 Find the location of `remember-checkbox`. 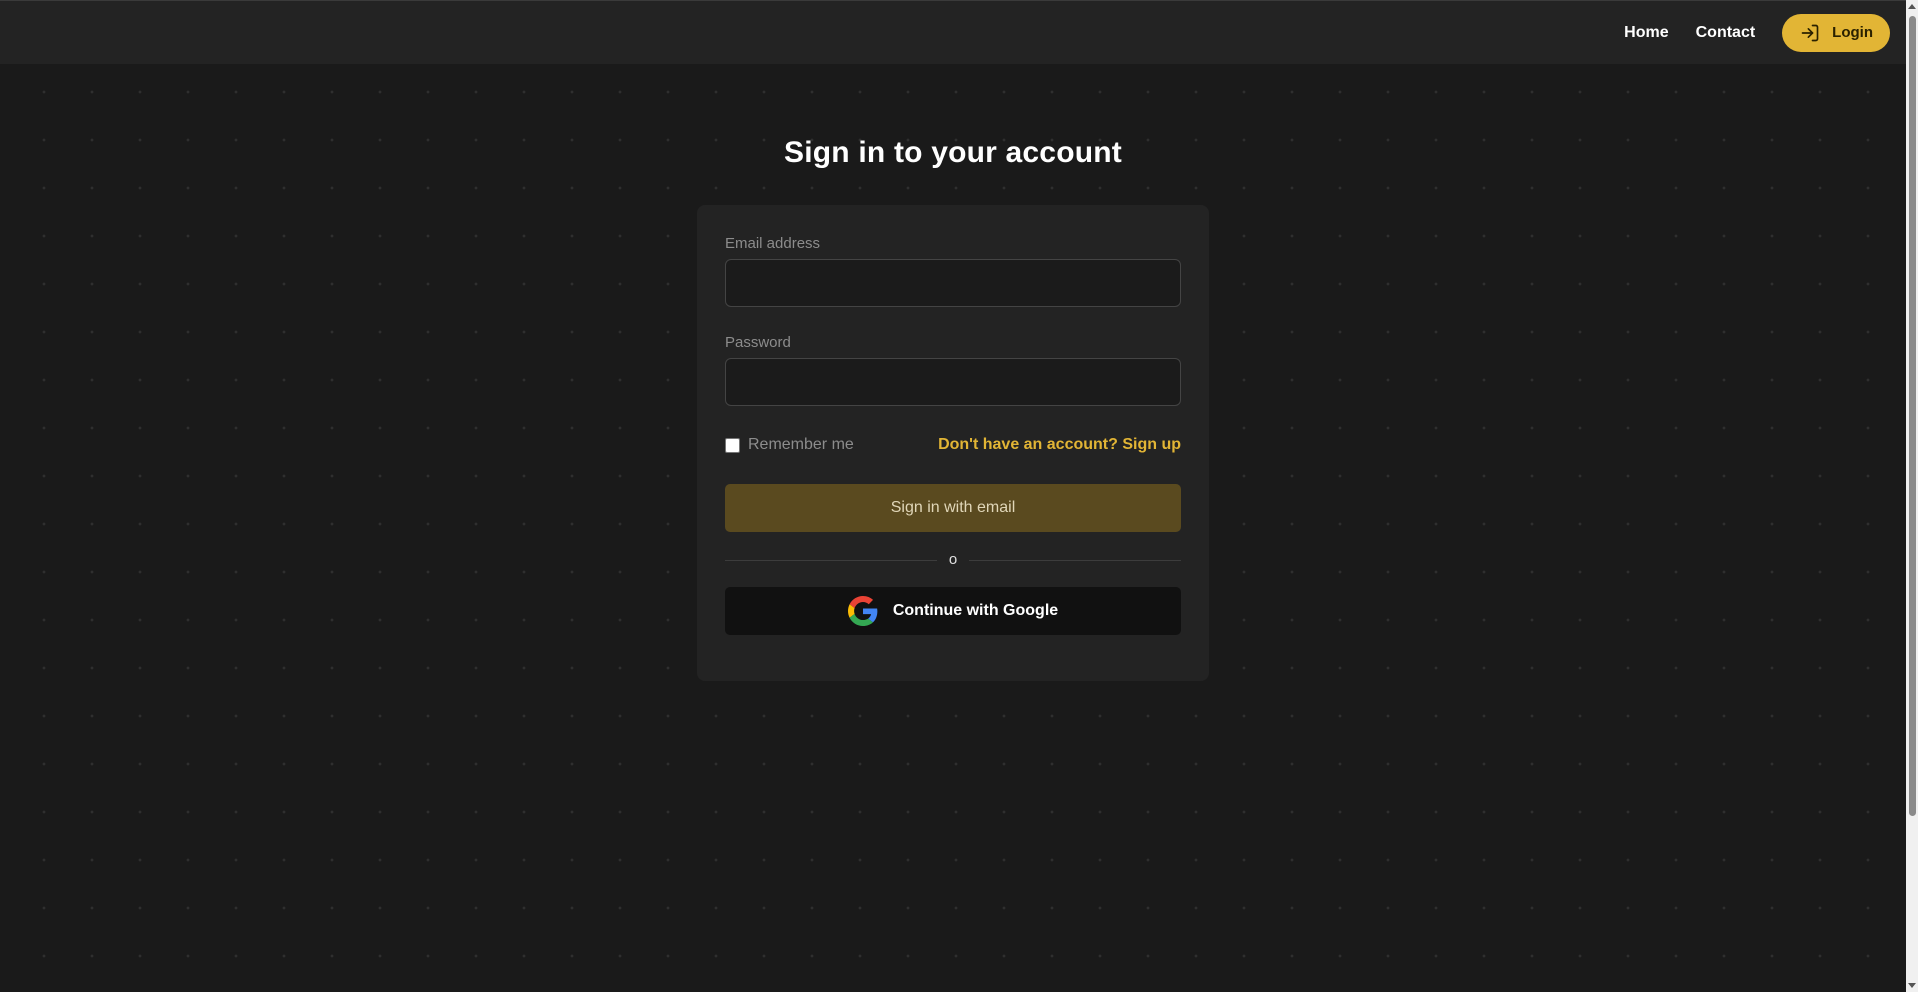

remember-checkbox is located at coordinates (732, 445).